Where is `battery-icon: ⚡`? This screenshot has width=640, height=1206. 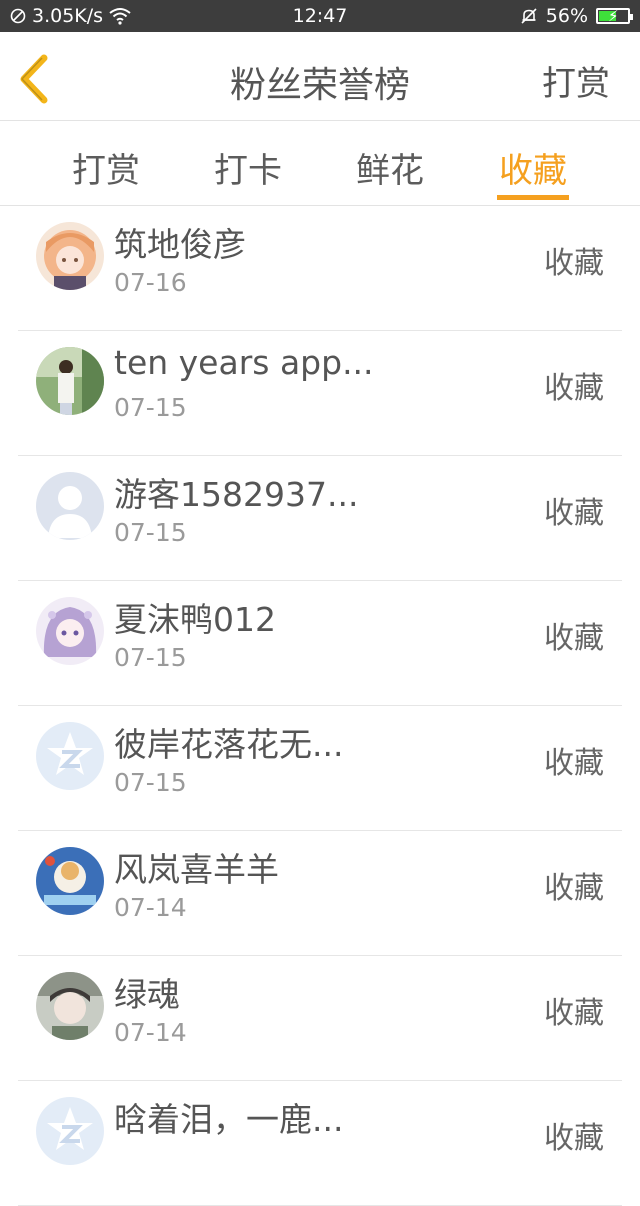
battery-icon: ⚡ is located at coordinates (614, 16).